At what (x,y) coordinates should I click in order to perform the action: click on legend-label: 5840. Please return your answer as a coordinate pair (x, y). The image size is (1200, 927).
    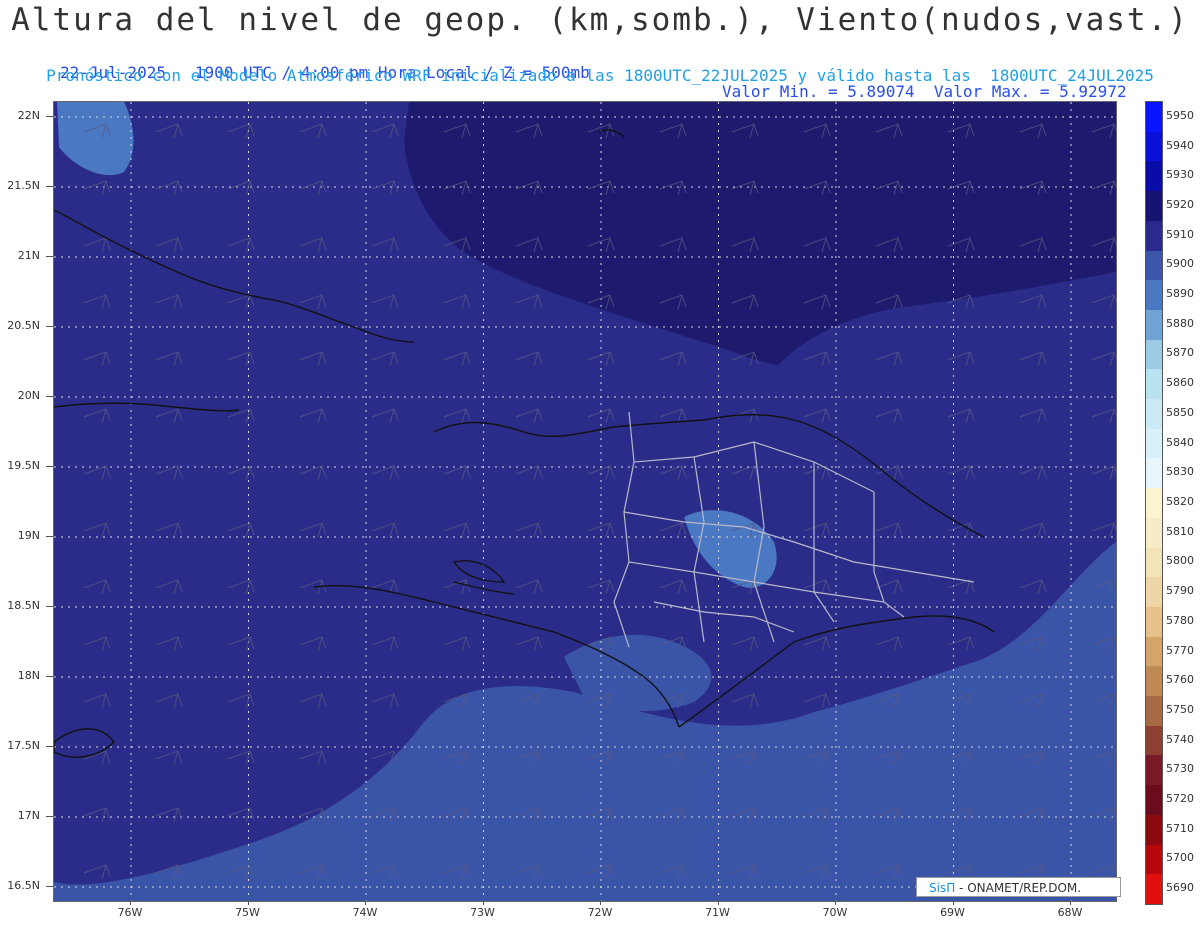
    Looking at the image, I should click on (1180, 442).